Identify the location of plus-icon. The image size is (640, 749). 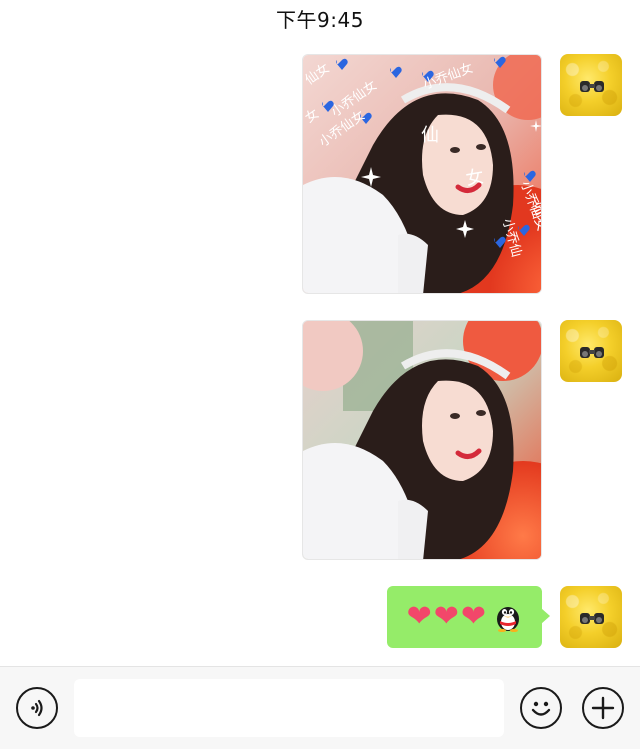
(603, 708).